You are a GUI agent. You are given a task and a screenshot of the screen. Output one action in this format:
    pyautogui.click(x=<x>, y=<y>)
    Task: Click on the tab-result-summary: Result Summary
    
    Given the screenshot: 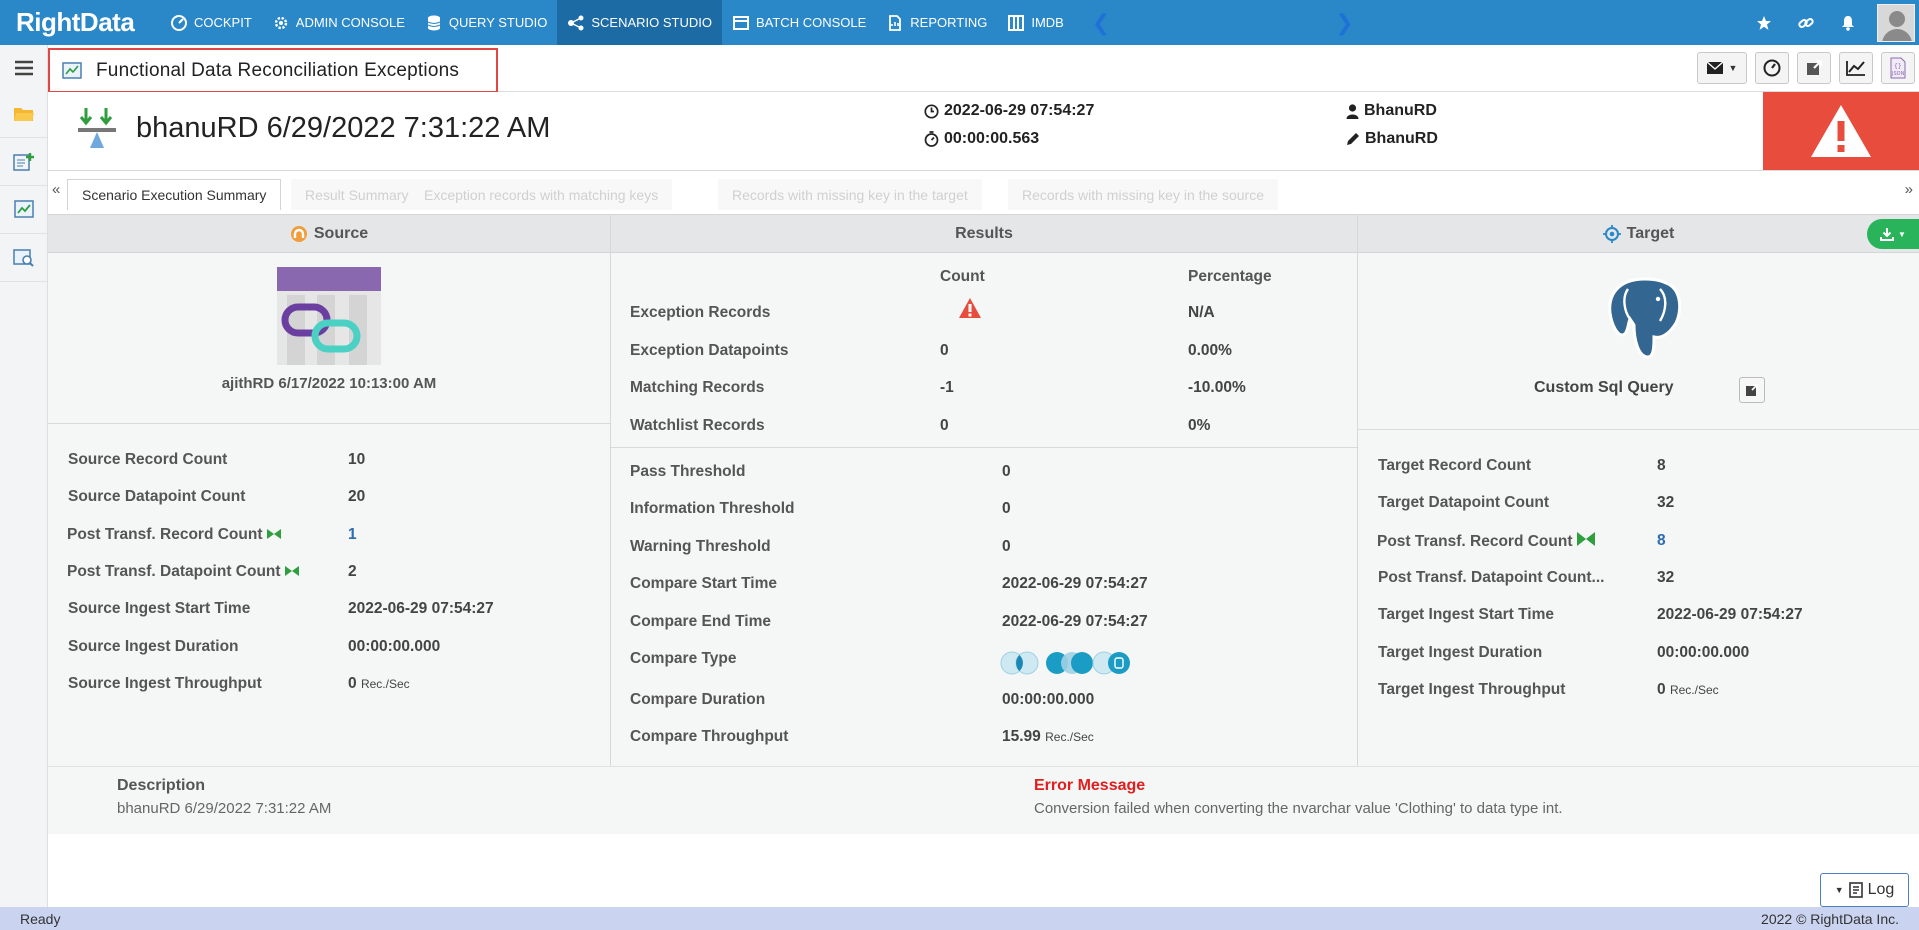 What is the action you would take?
    pyautogui.click(x=357, y=194)
    